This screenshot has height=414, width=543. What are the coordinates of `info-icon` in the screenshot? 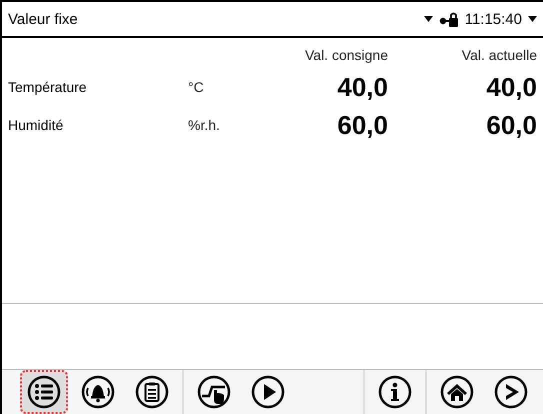 It's located at (395, 392).